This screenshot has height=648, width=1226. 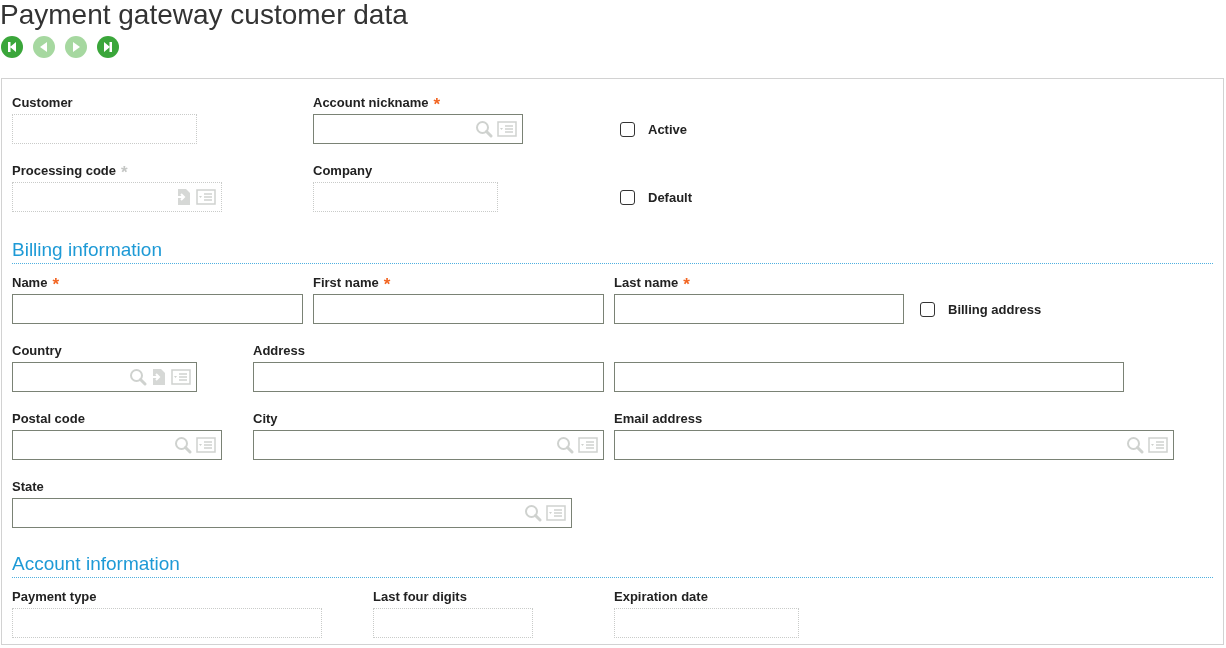 I want to click on field-label: Address, so click(x=279, y=351).